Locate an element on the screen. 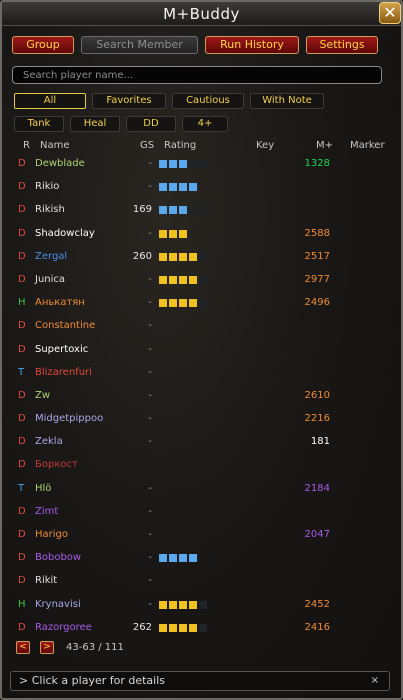  search-member-button: Search Member is located at coordinates (139, 45).